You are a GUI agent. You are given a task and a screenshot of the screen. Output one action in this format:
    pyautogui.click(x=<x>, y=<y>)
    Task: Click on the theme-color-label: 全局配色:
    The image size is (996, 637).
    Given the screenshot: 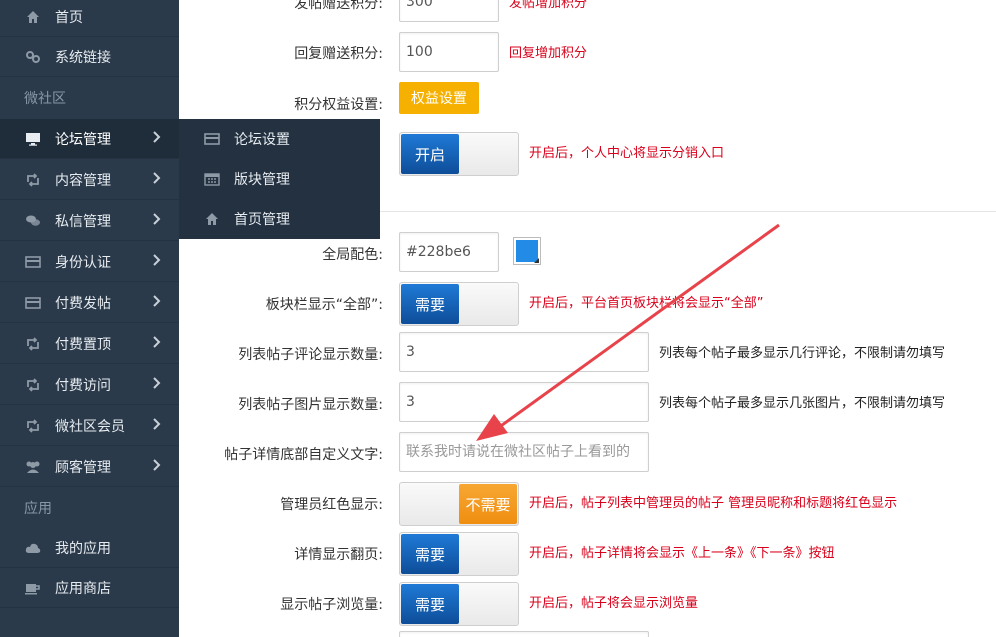 What is the action you would take?
    pyautogui.click(x=352, y=255)
    